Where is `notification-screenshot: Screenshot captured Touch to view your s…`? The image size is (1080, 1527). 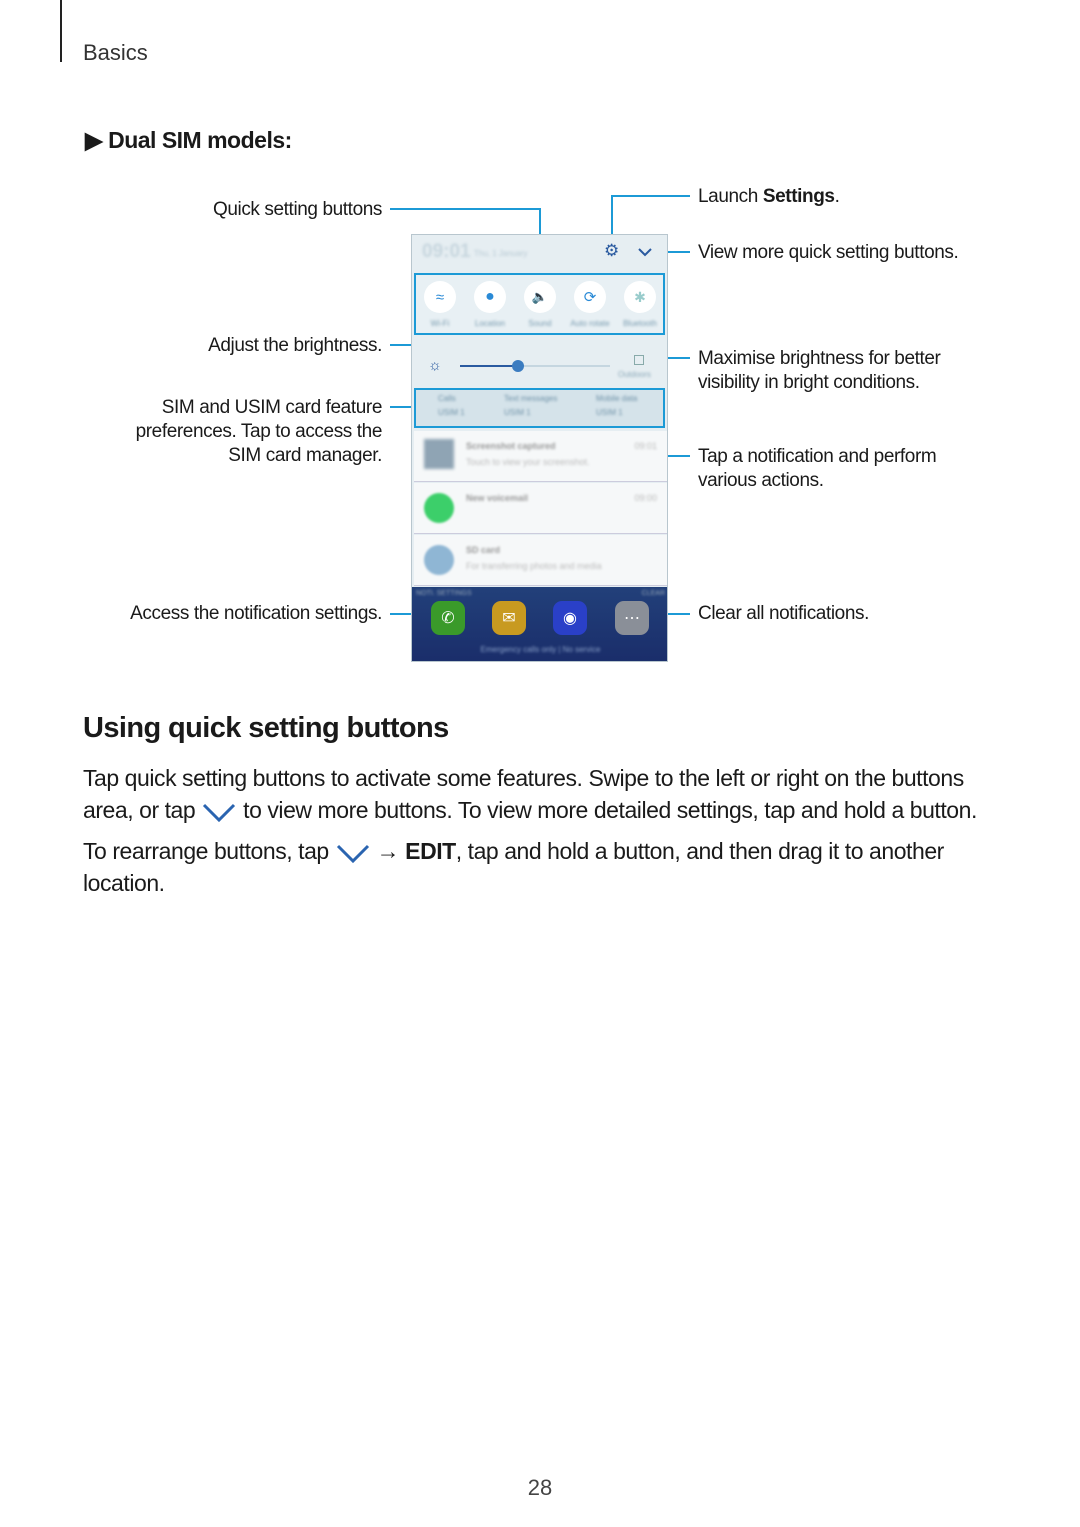 notification-screenshot: Screenshot captured Touch to view your s… is located at coordinates (540, 456).